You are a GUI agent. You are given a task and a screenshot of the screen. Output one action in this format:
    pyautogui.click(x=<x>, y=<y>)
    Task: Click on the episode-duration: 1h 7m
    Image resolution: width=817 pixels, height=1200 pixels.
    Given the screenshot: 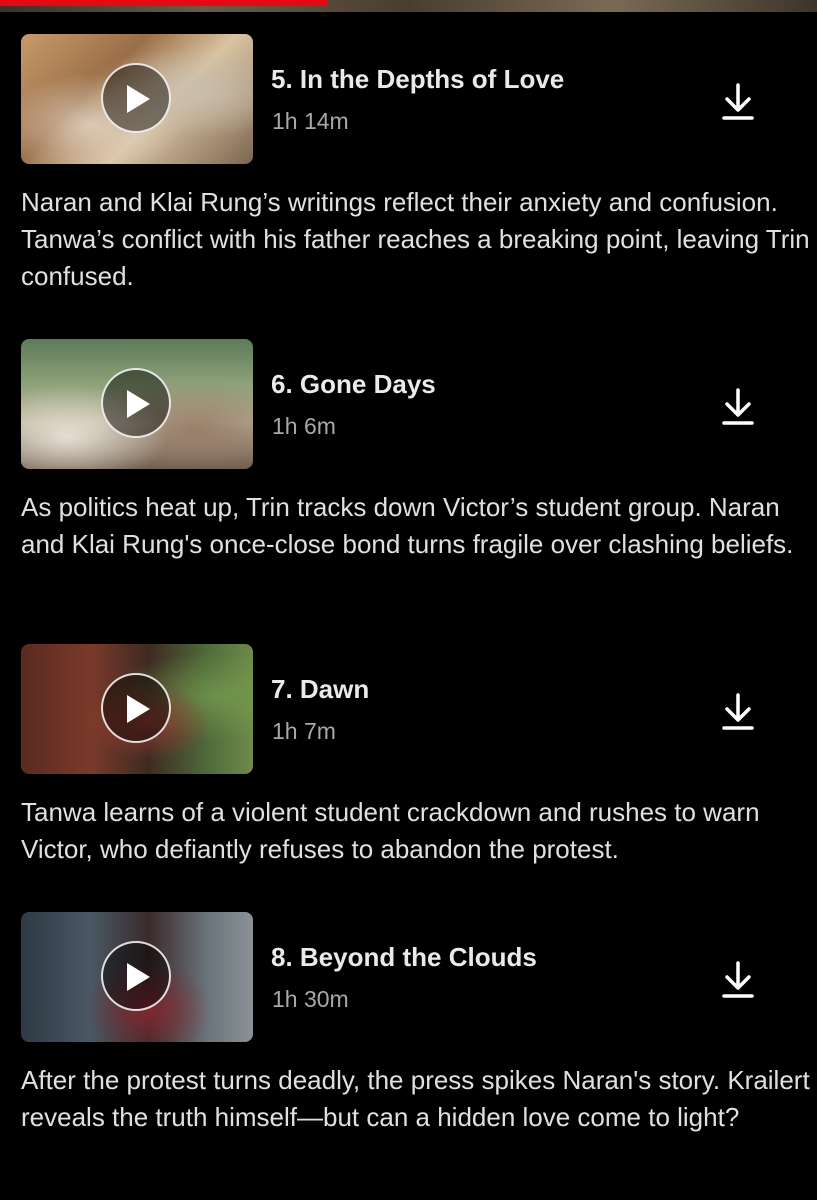 What is the action you would take?
    pyautogui.click(x=304, y=731)
    